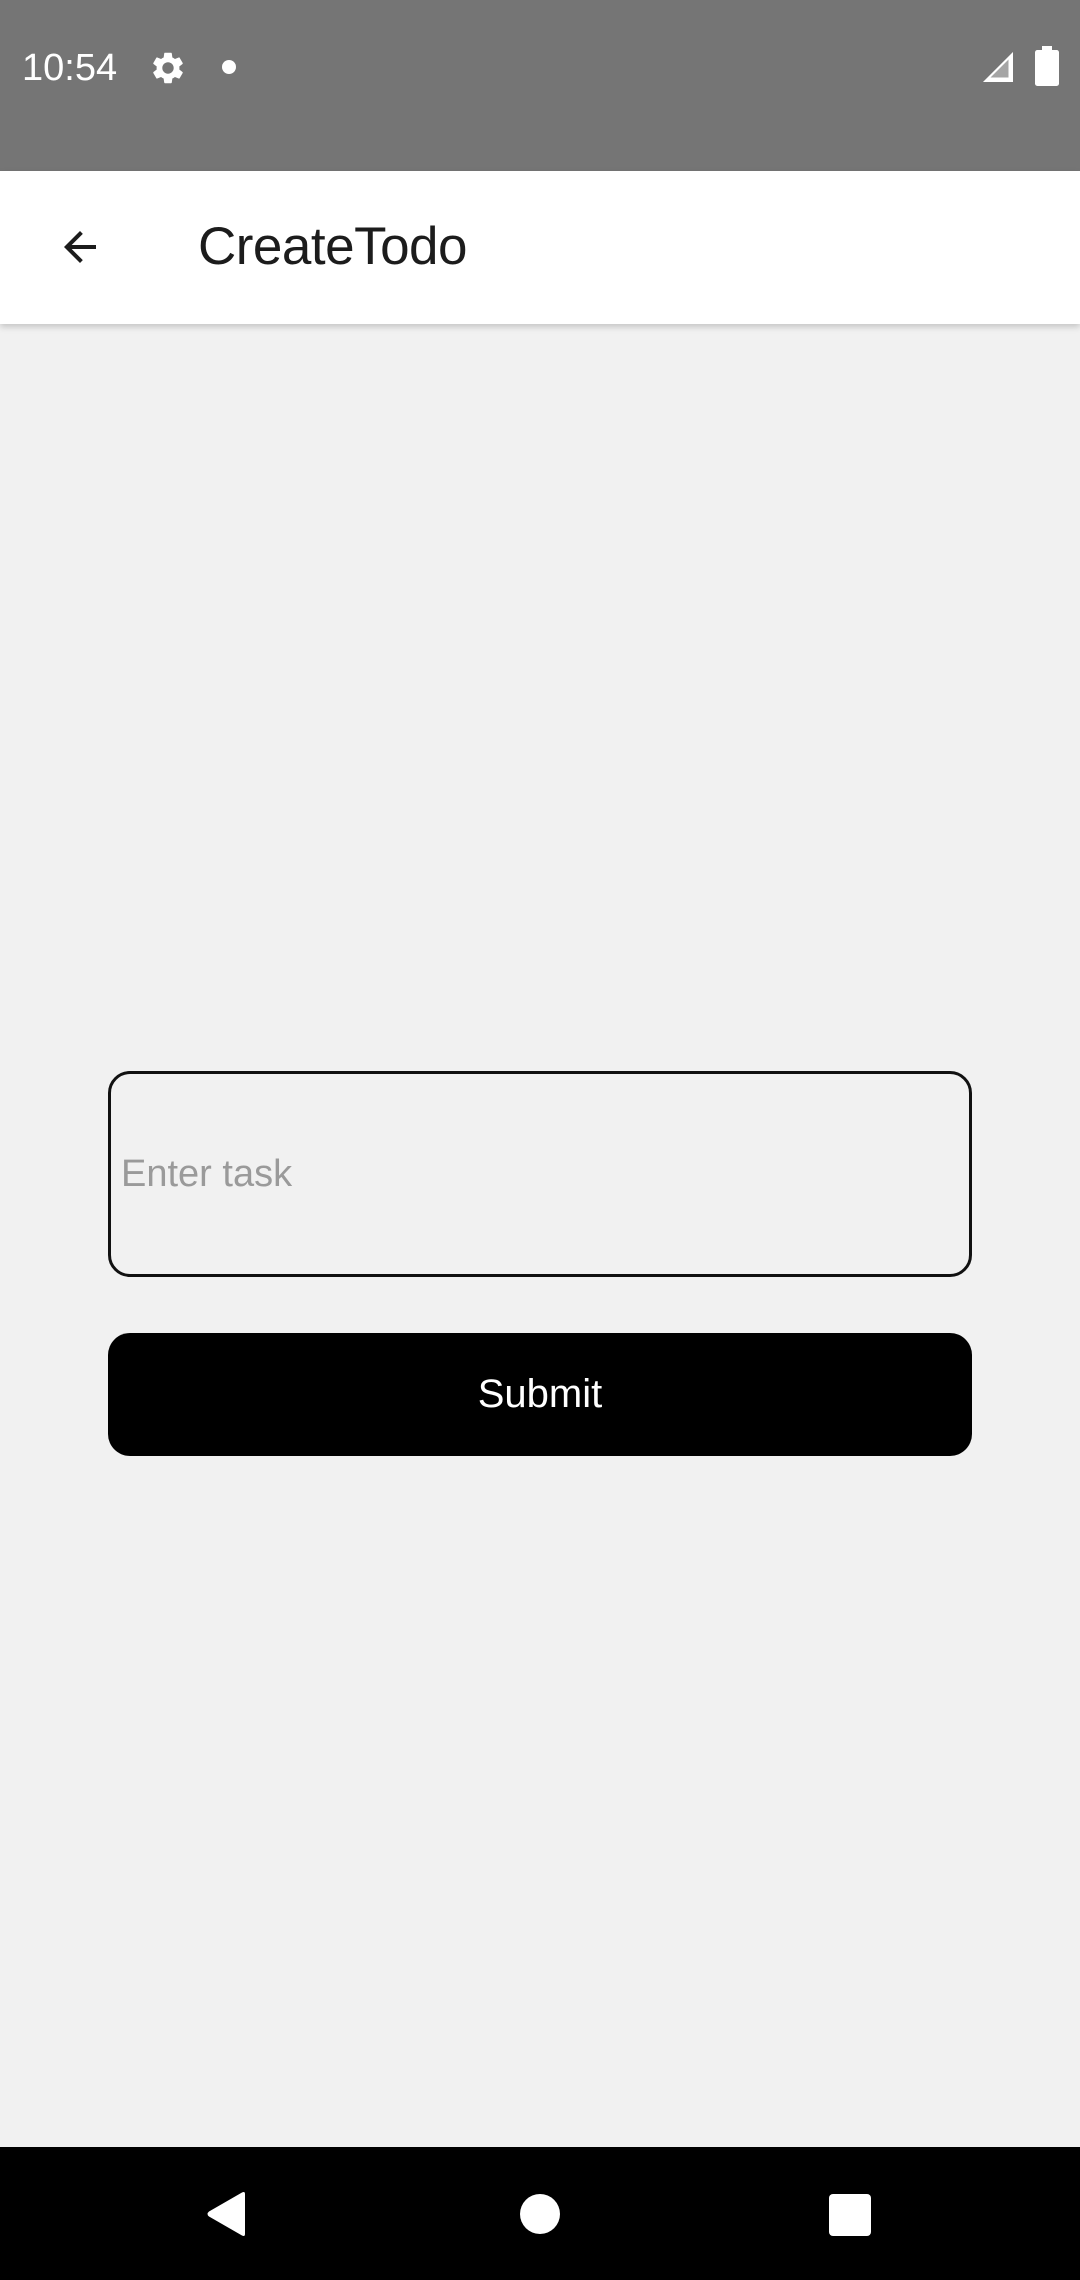 The width and height of the screenshot is (1080, 2280). What do you see at coordinates (998, 67) in the screenshot?
I see `cell-signal-icon` at bounding box center [998, 67].